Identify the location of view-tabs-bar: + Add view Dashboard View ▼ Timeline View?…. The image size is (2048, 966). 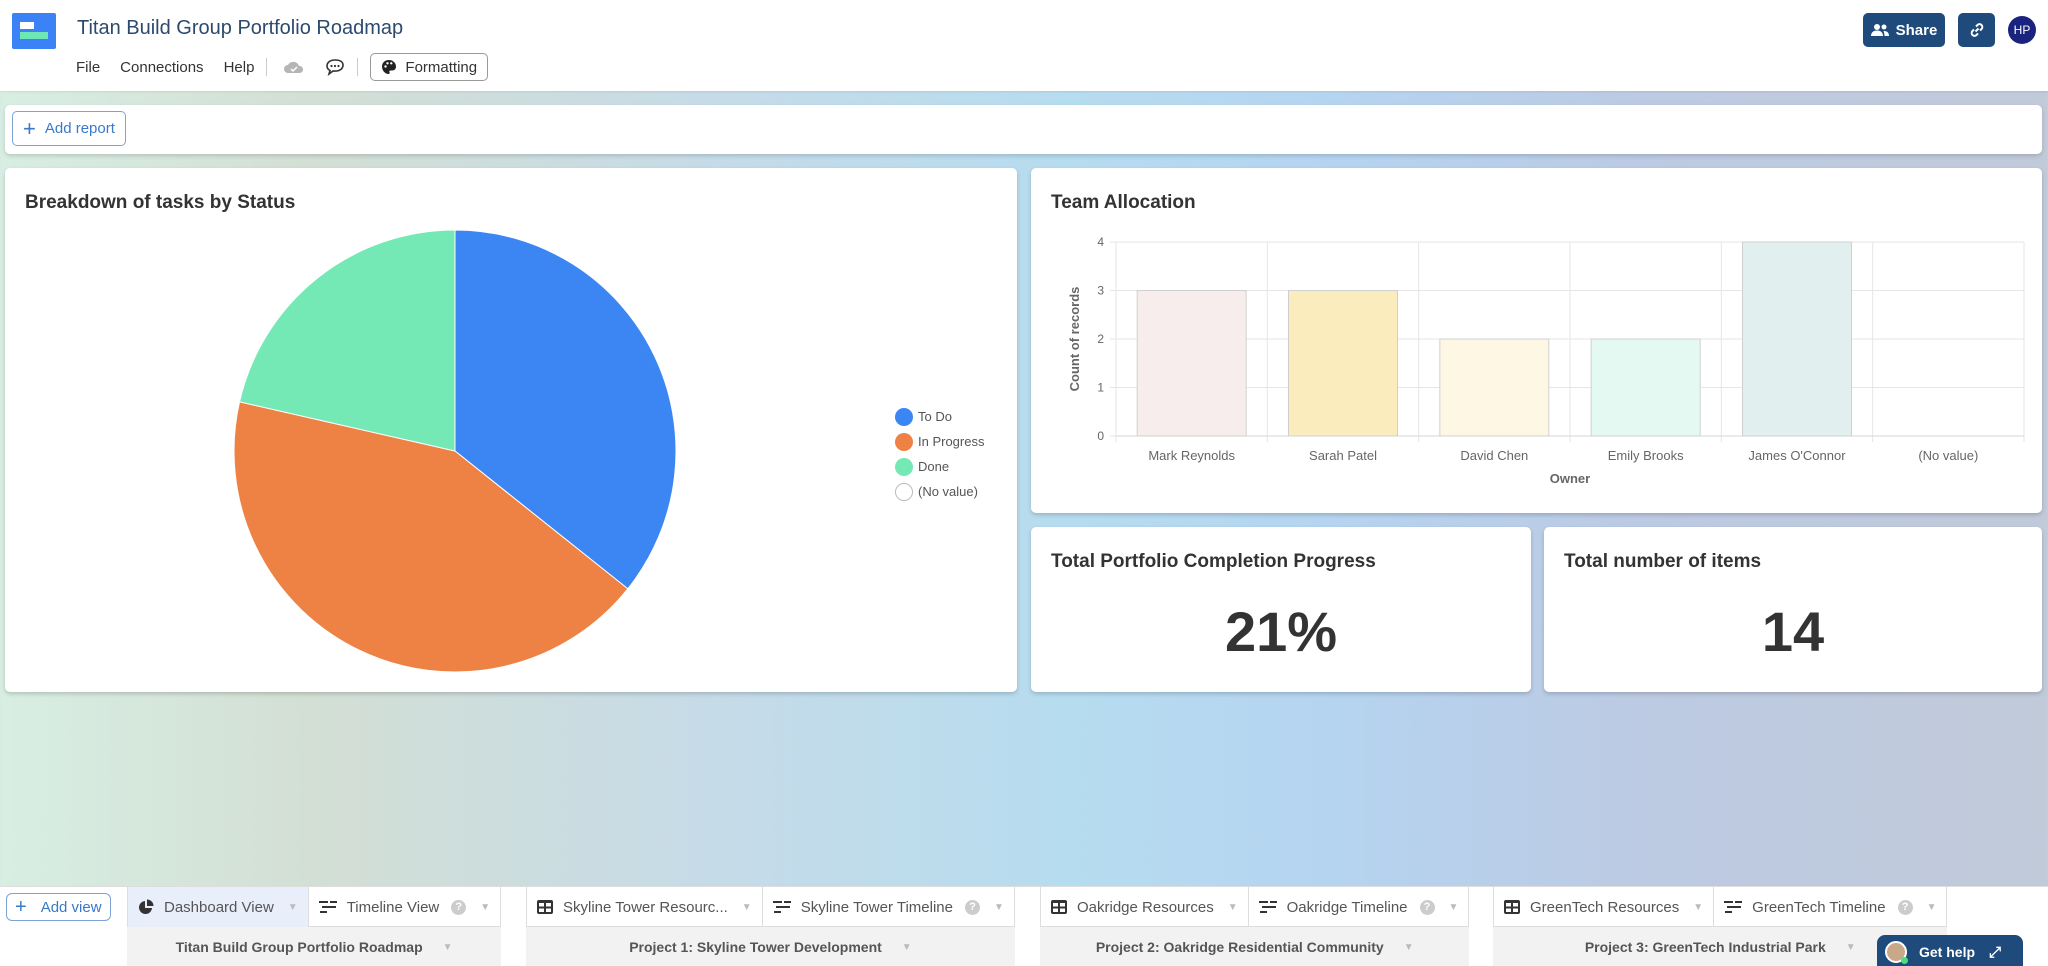
(1024, 926).